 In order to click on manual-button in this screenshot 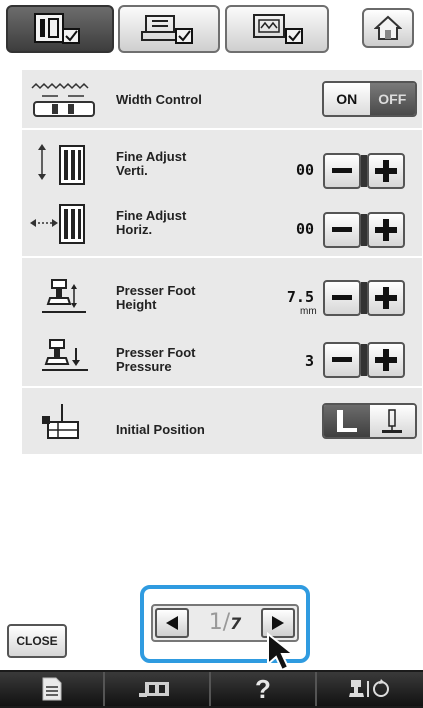, I will do `click(52, 689)`.